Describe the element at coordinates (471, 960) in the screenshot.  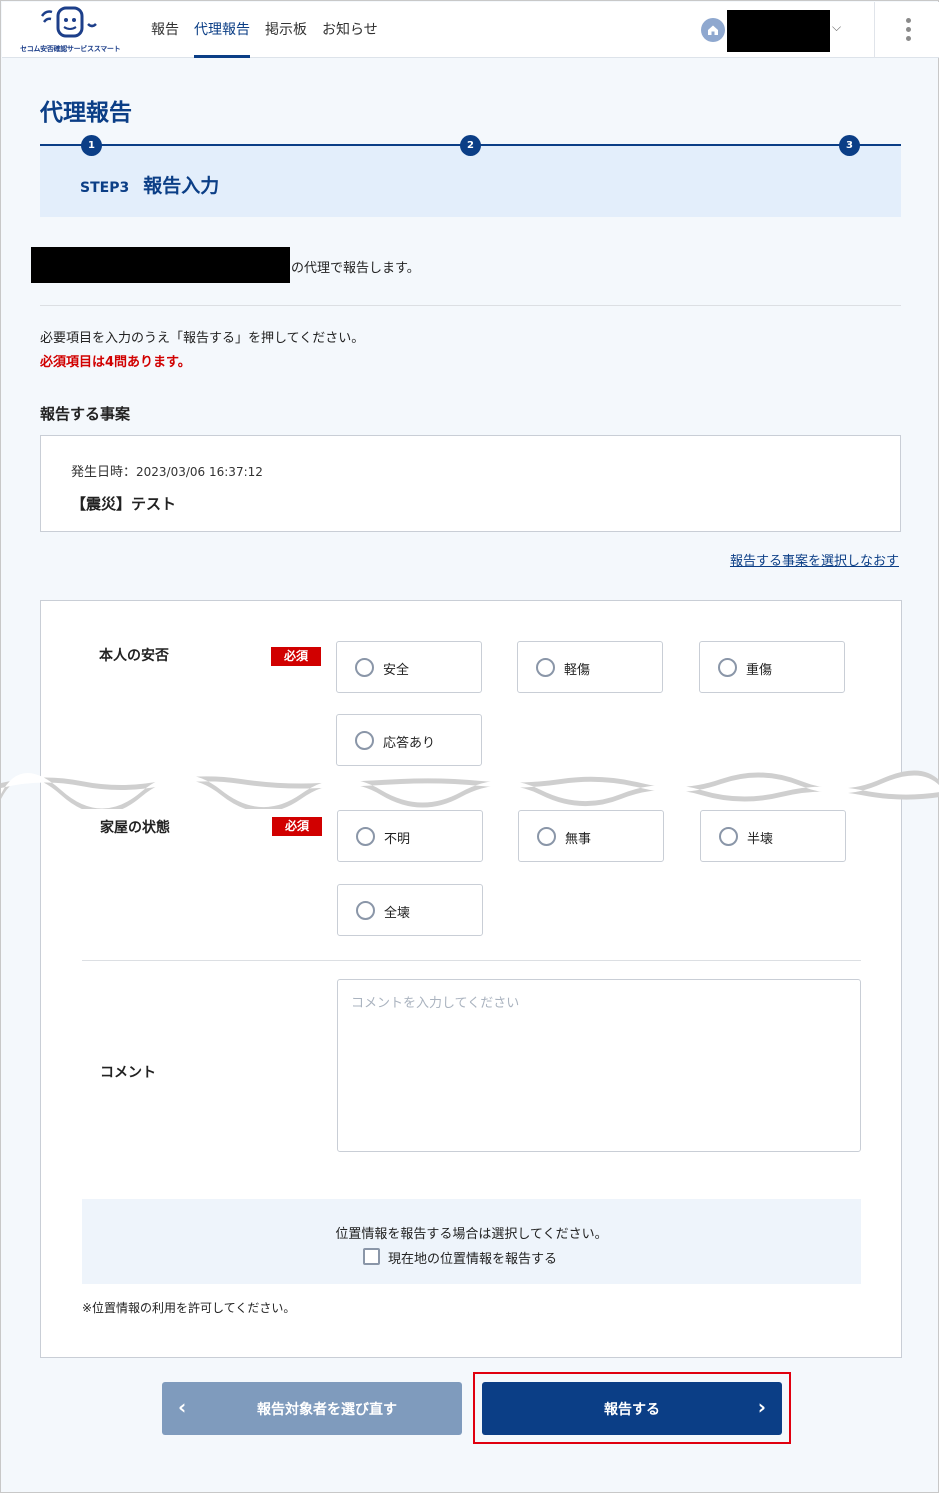
I see `form-divider` at that location.